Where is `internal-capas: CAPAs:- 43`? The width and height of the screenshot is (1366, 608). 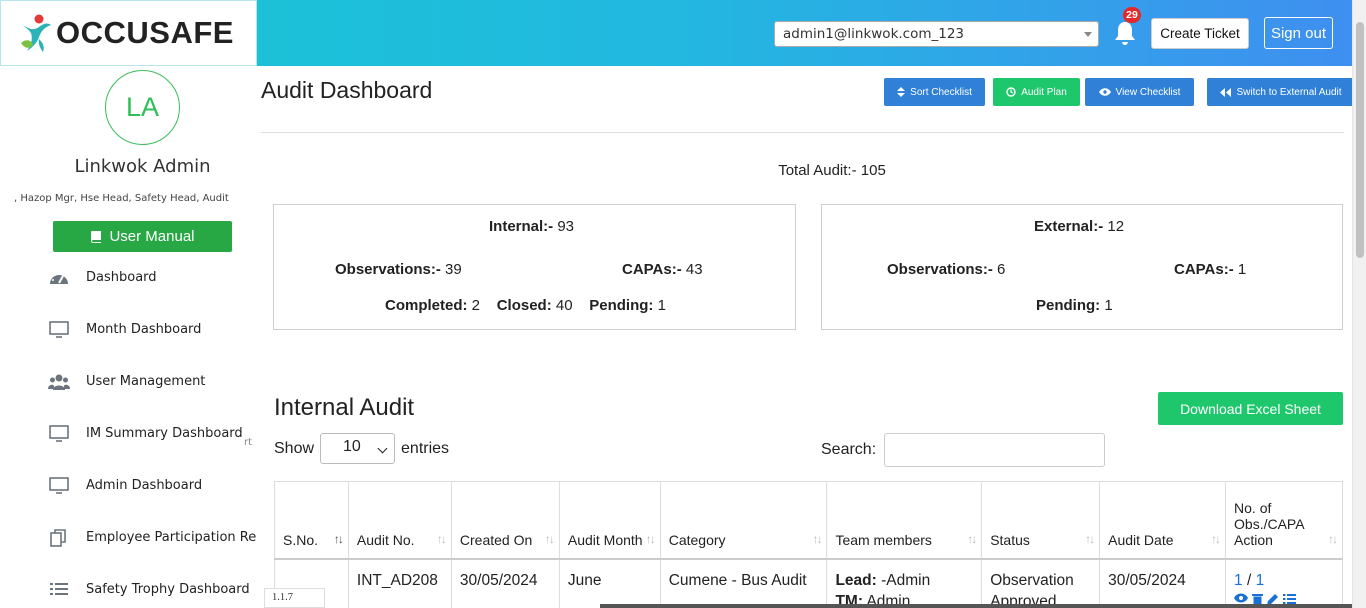
internal-capas: CAPAs:- 43 is located at coordinates (662, 269).